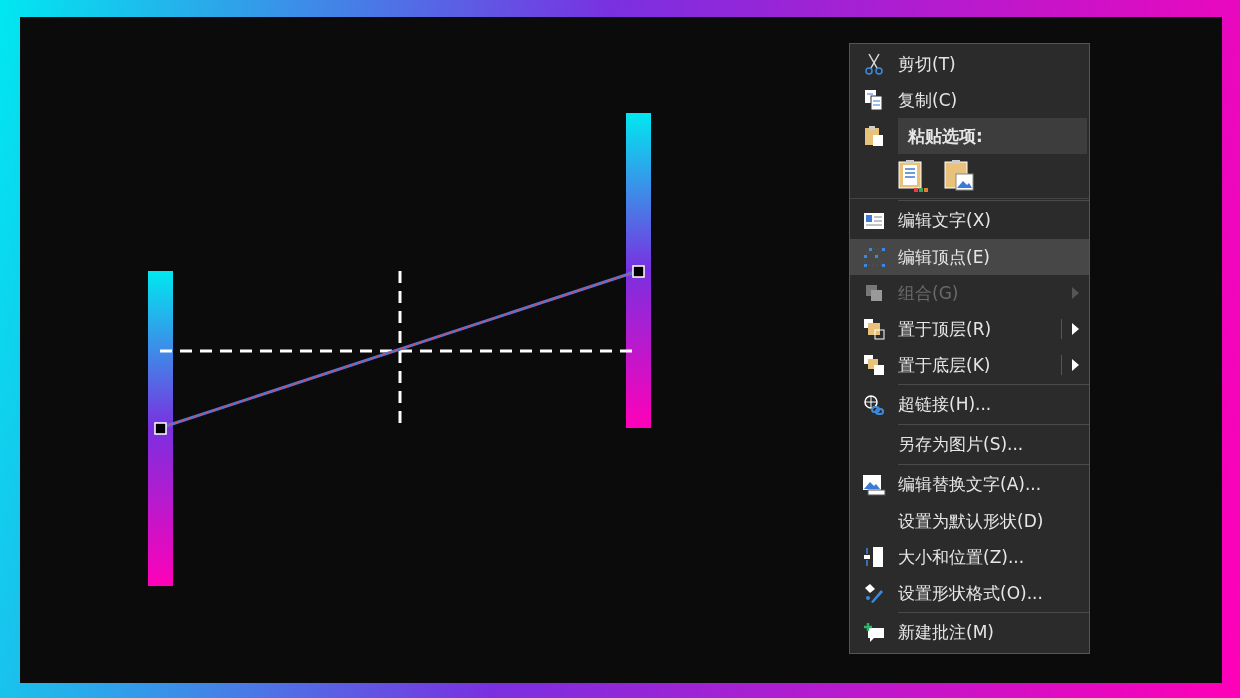  What do you see at coordinates (874, 593) in the screenshot?
I see `paint-brush-icon` at bounding box center [874, 593].